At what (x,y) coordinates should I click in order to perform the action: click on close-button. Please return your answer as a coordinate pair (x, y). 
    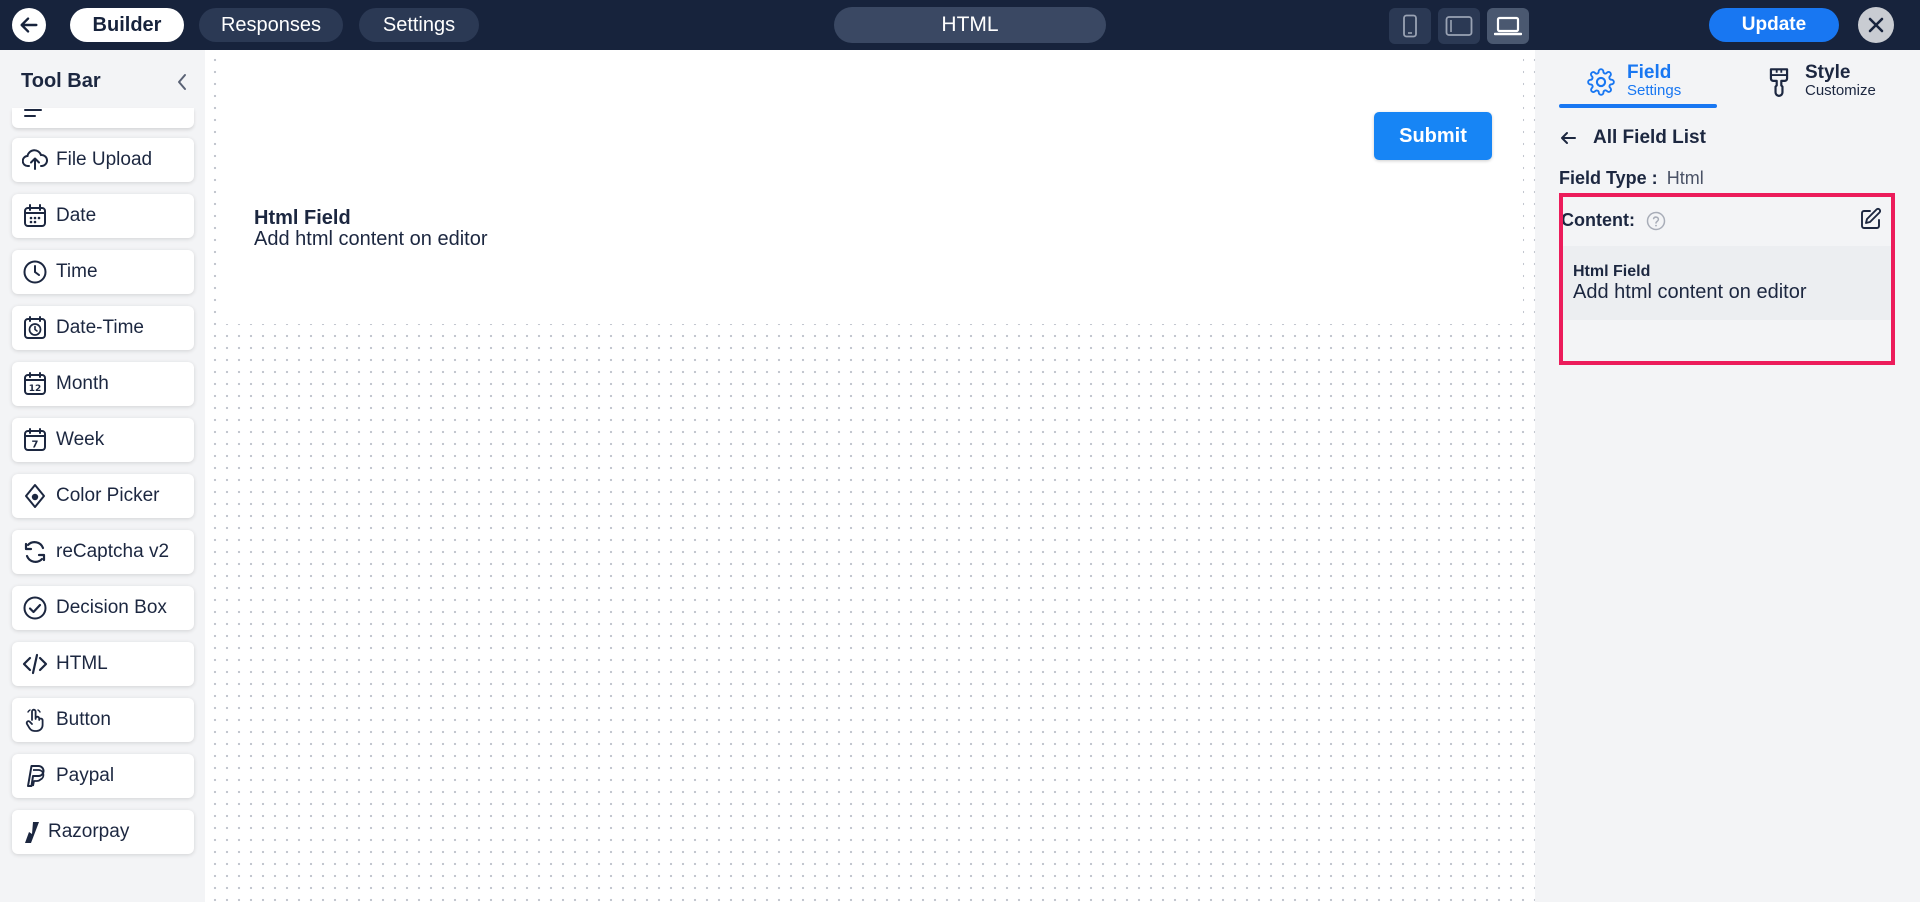
    Looking at the image, I should click on (1876, 25).